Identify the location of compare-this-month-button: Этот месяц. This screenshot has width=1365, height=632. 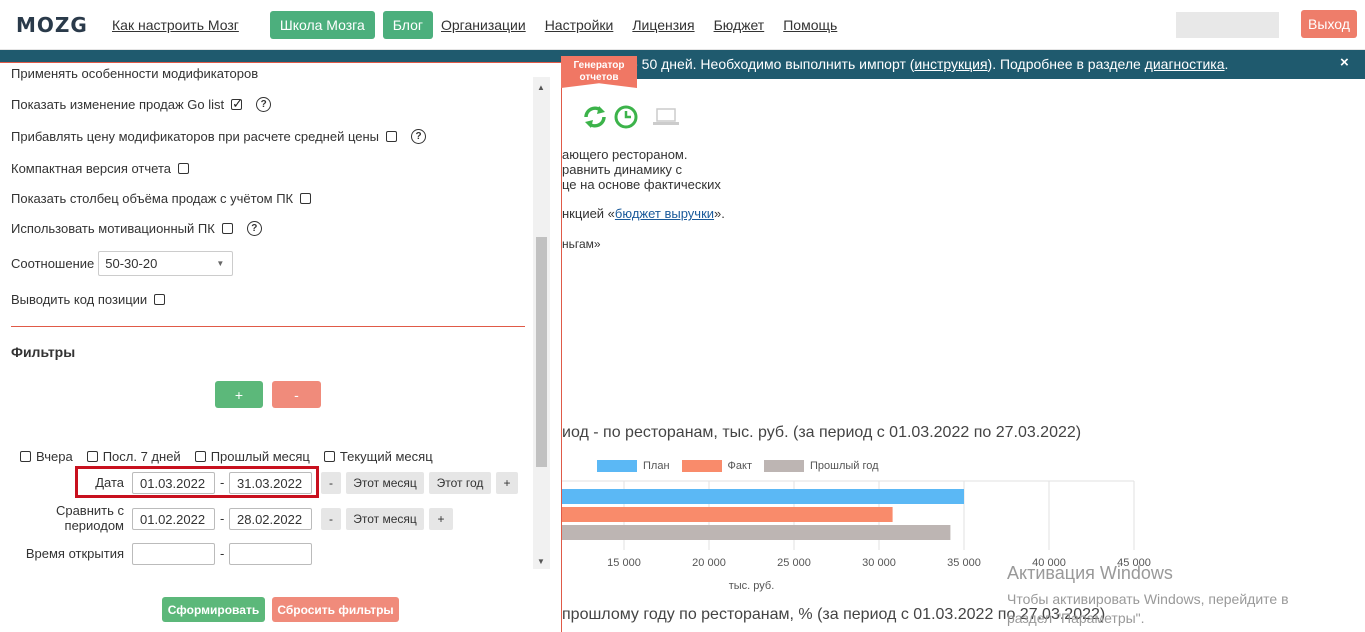
(385, 519).